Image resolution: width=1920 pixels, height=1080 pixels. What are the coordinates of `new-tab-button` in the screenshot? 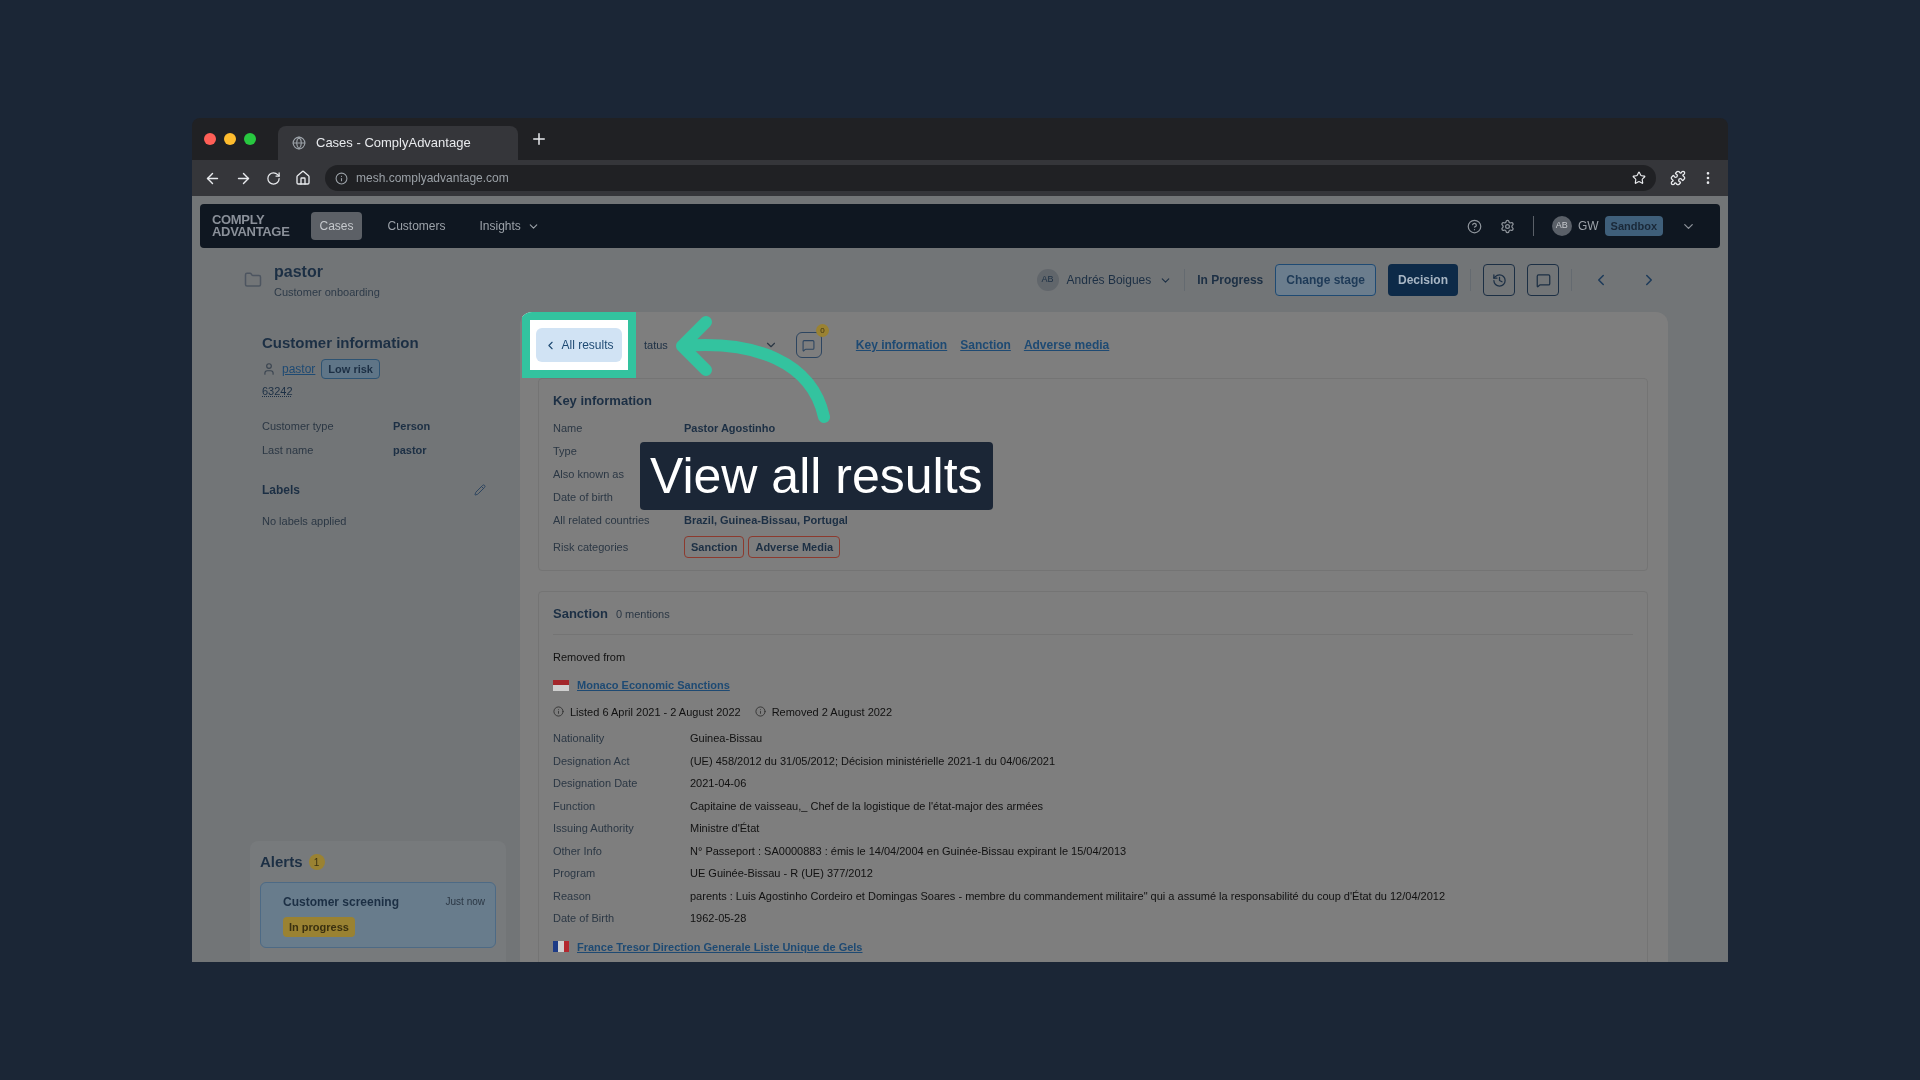 It's located at (539, 139).